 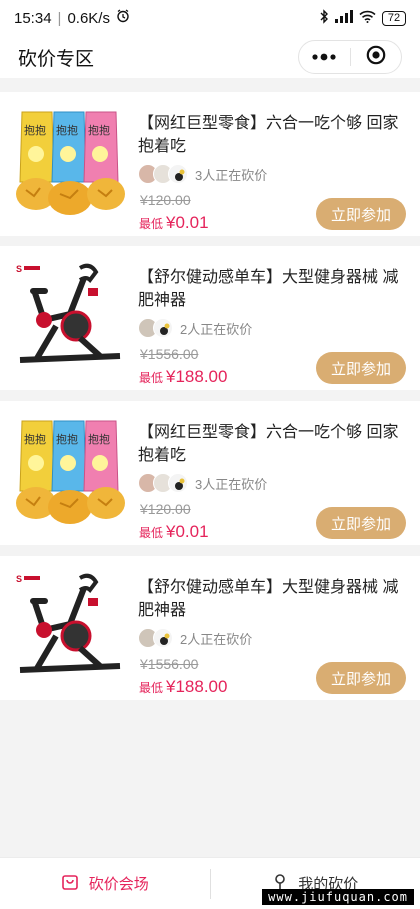 I want to click on mini-program-capsule, so click(x=350, y=57).